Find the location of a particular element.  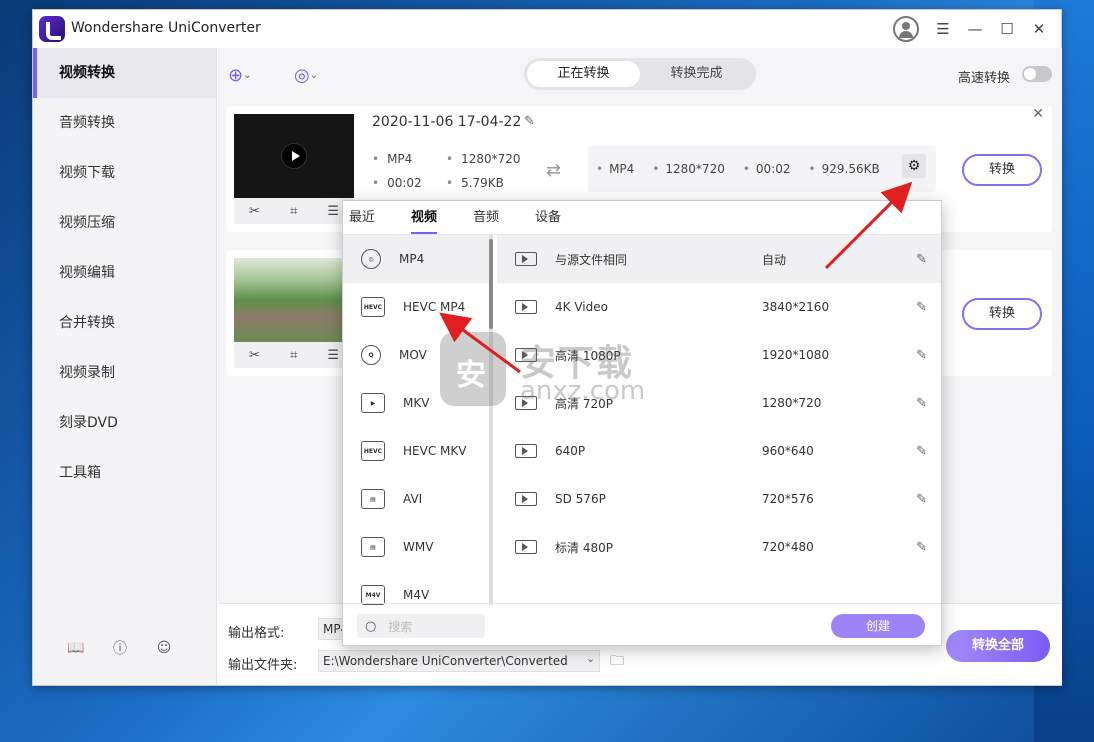

account-icon is located at coordinates (906, 29).